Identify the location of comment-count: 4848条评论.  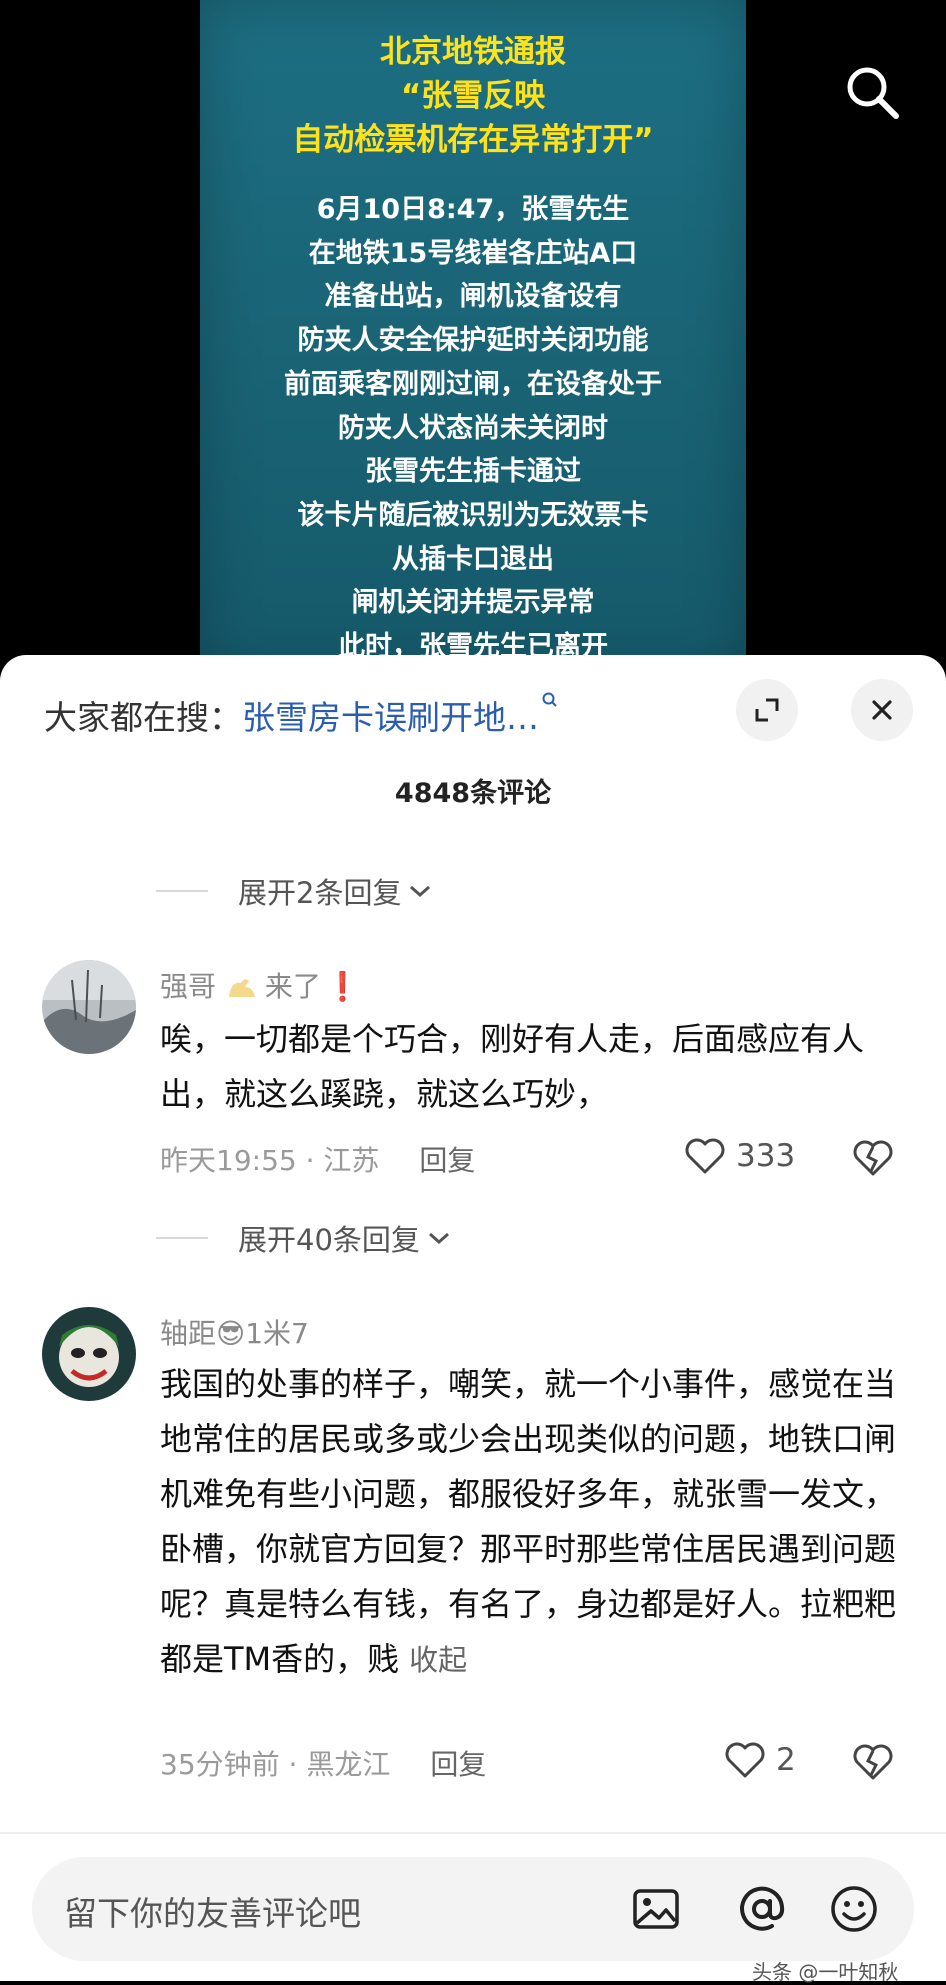
(473, 793).